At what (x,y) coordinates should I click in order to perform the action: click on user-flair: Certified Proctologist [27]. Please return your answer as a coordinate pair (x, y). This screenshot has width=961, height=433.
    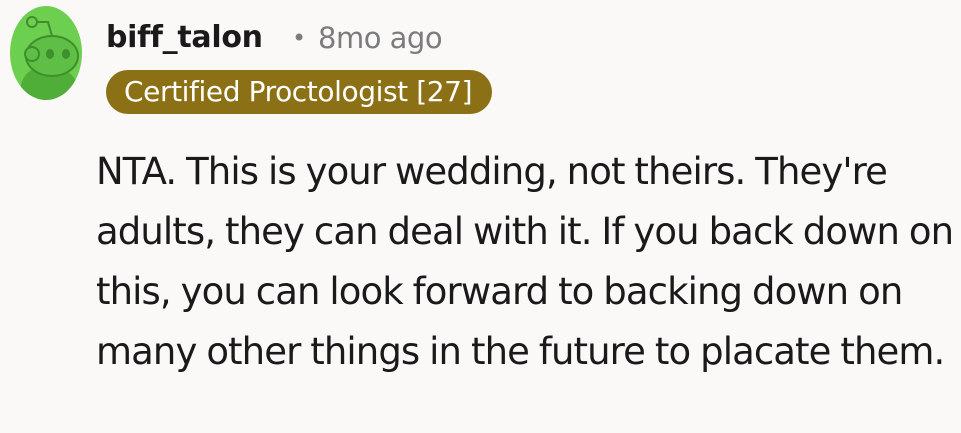
    Looking at the image, I should click on (299, 92).